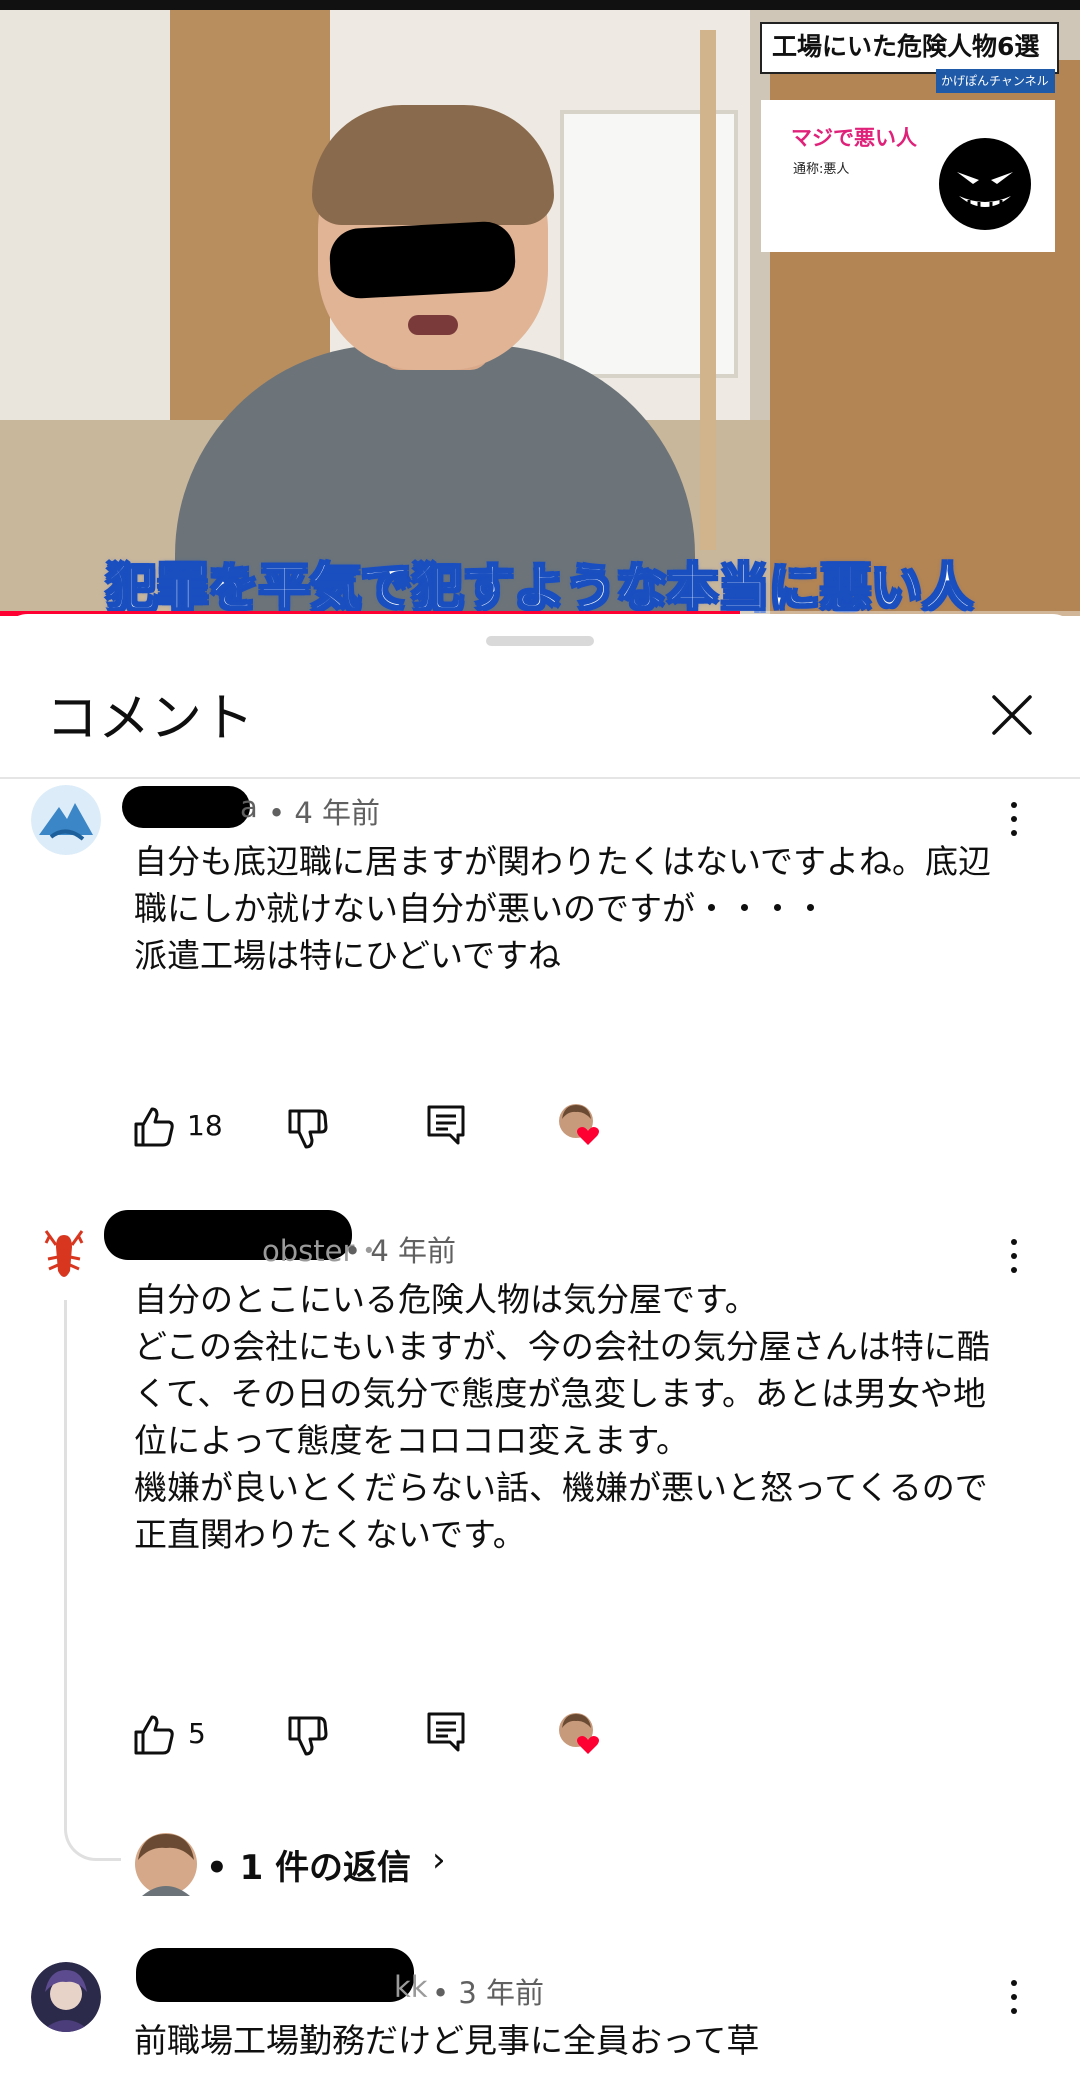 The height and width of the screenshot is (2095, 1080). What do you see at coordinates (540, 778) in the screenshot?
I see `divider` at bounding box center [540, 778].